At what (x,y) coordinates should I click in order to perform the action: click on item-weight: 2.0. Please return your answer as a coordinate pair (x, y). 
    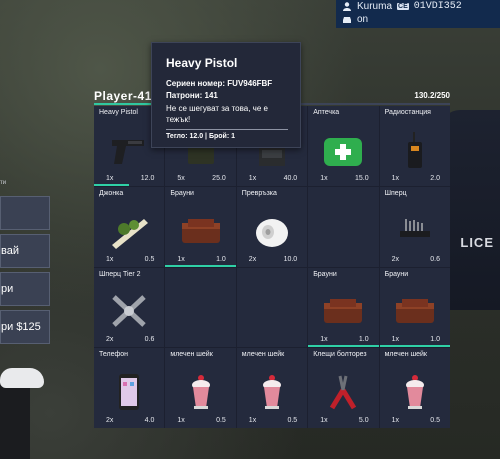
    Looking at the image, I should click on (435, 178).